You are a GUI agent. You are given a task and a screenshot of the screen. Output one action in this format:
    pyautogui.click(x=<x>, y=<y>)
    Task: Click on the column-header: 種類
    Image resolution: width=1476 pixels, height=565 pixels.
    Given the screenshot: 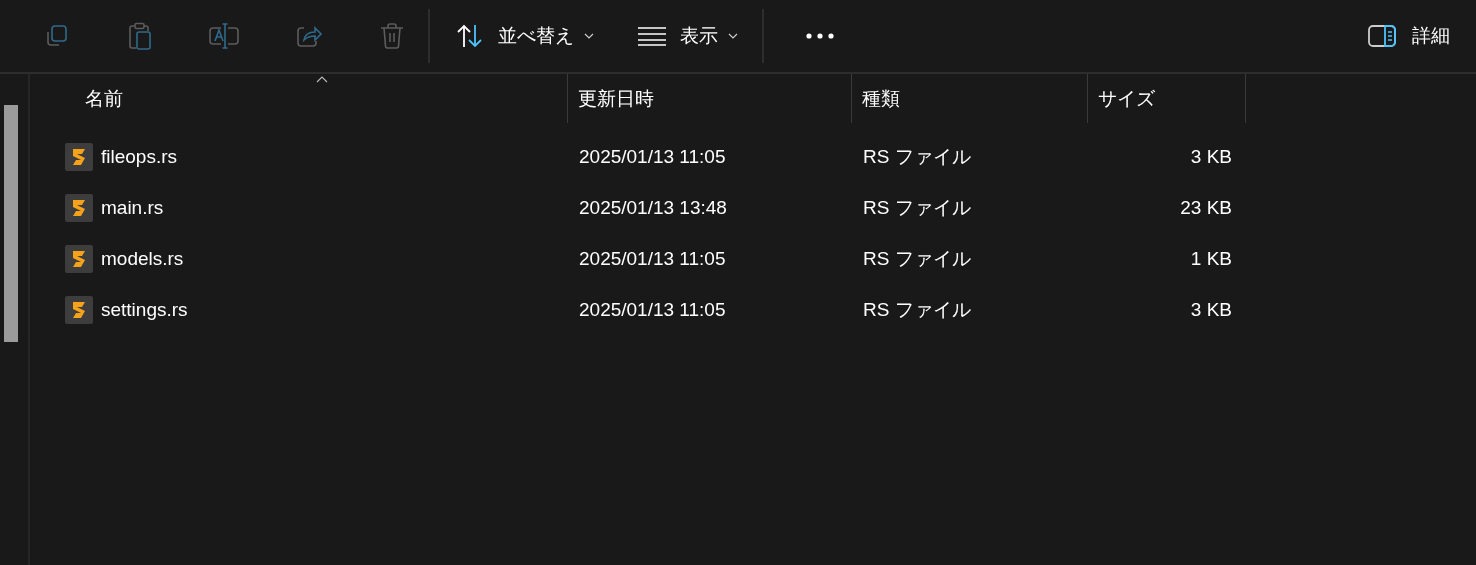 What is the action you would take?
    pyautogui.click(x=881, y=98)
    